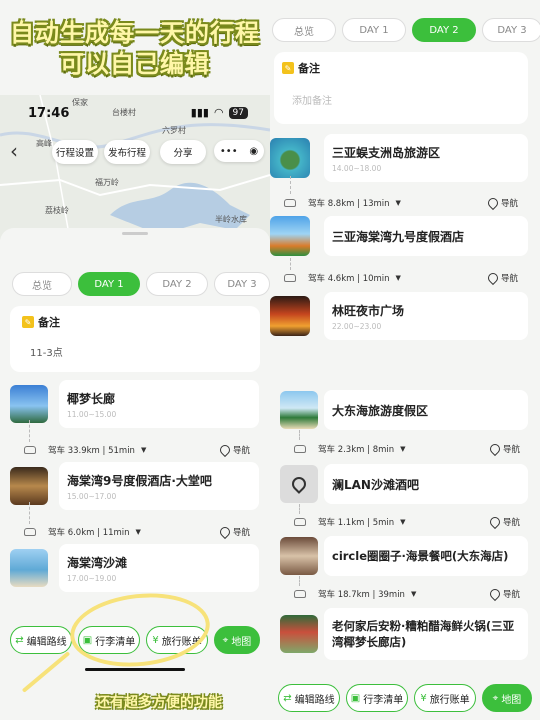 This screenshot has width=540, height=720. I want to click on map-label: 福万岭, so click(107, 182).